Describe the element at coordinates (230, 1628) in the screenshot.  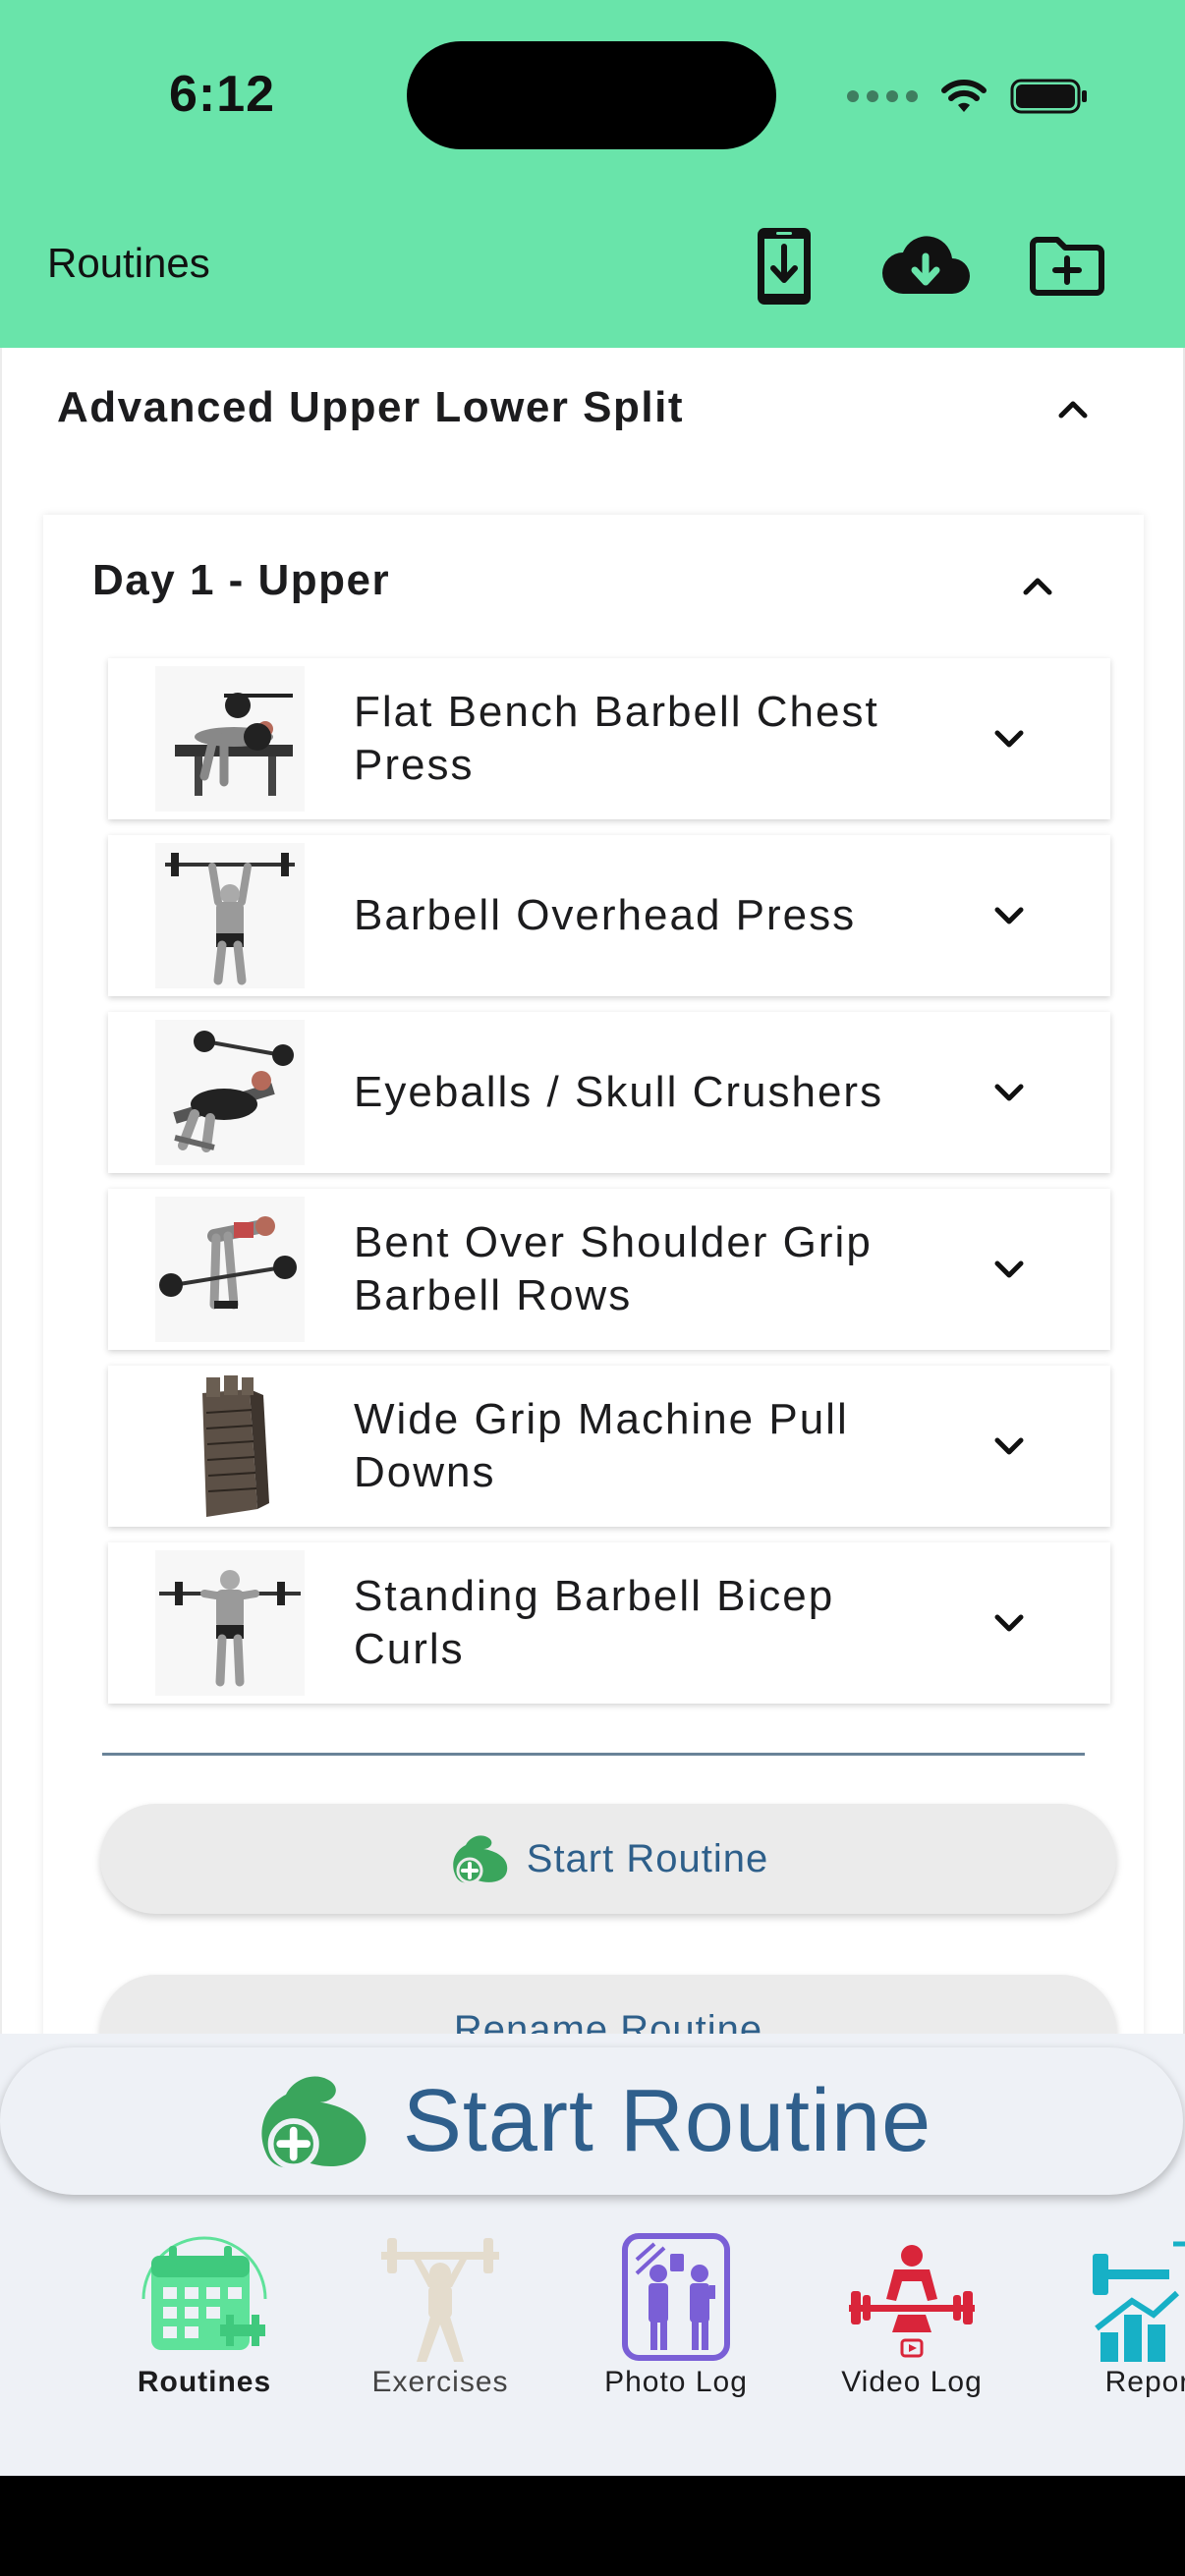
I see `bicep-curl-icon` at that location.